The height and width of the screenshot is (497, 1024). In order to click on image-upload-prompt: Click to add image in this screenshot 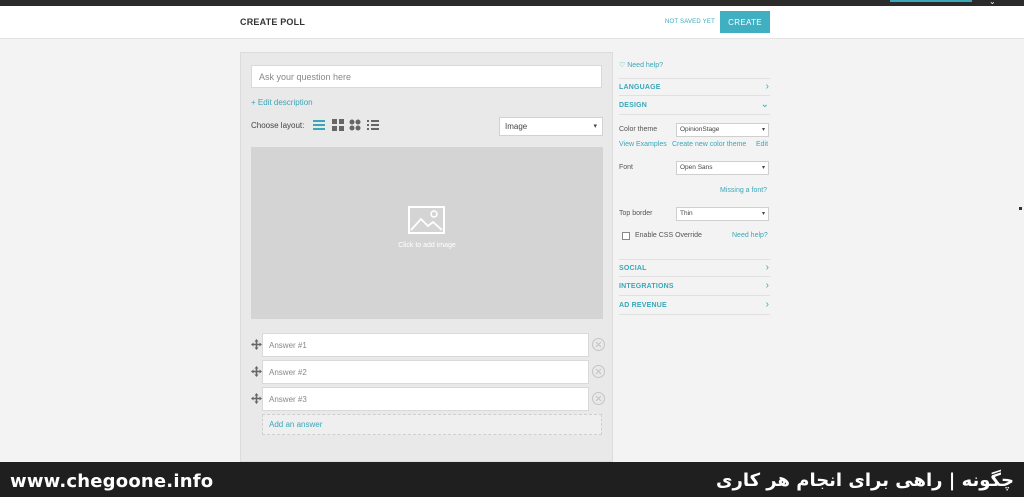, I will do `click(427, 245)`.